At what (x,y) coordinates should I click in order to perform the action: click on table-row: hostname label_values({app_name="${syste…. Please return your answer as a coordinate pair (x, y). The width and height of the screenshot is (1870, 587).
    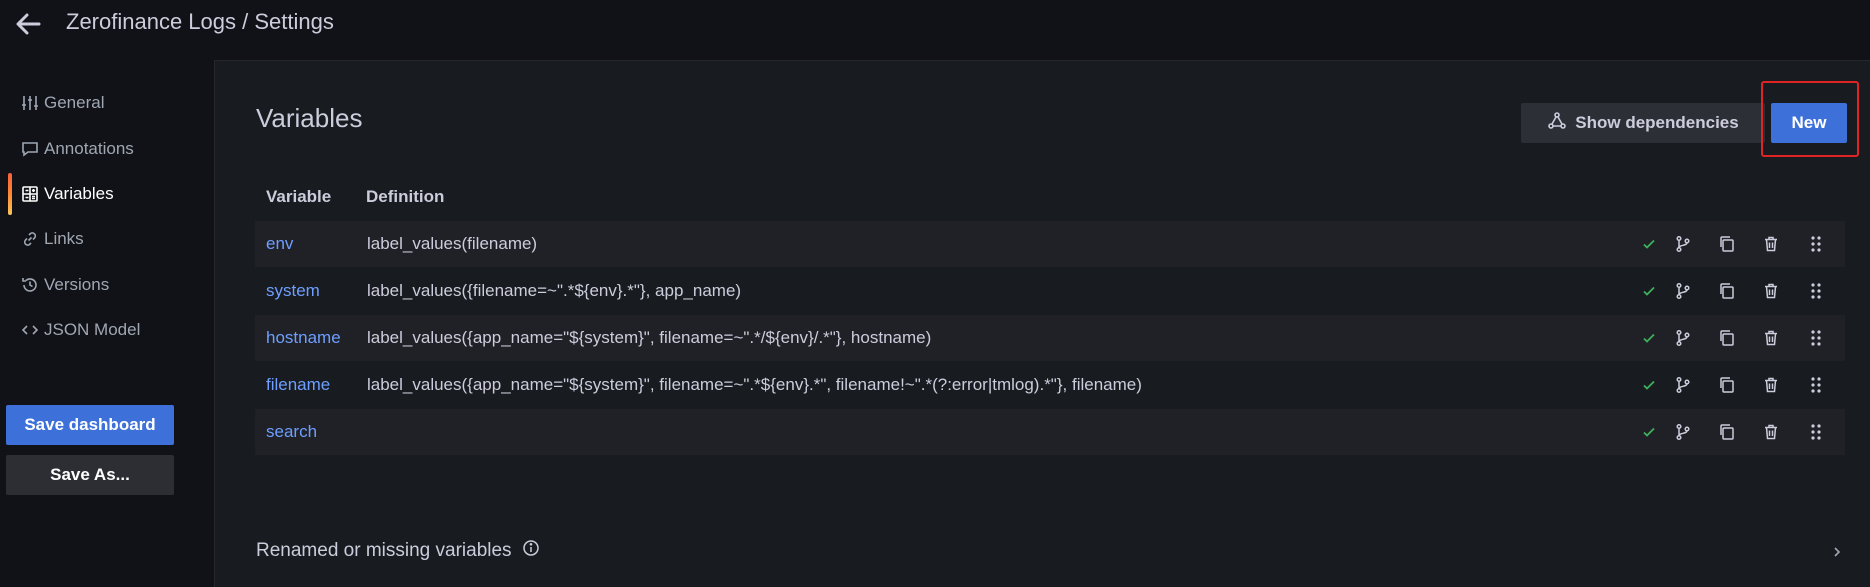
    Looking at the image, I should click on (1050, 338).